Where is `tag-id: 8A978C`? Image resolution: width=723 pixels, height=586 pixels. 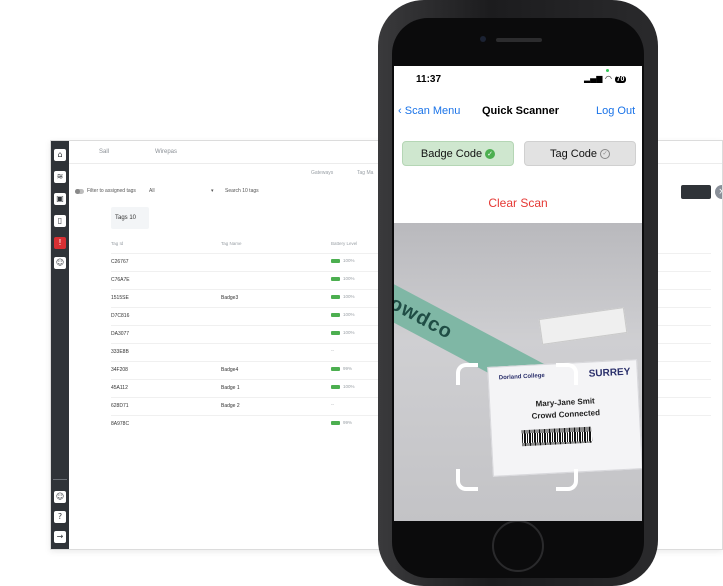
tag-id: 8A978C is located at coordinates (120, 424).